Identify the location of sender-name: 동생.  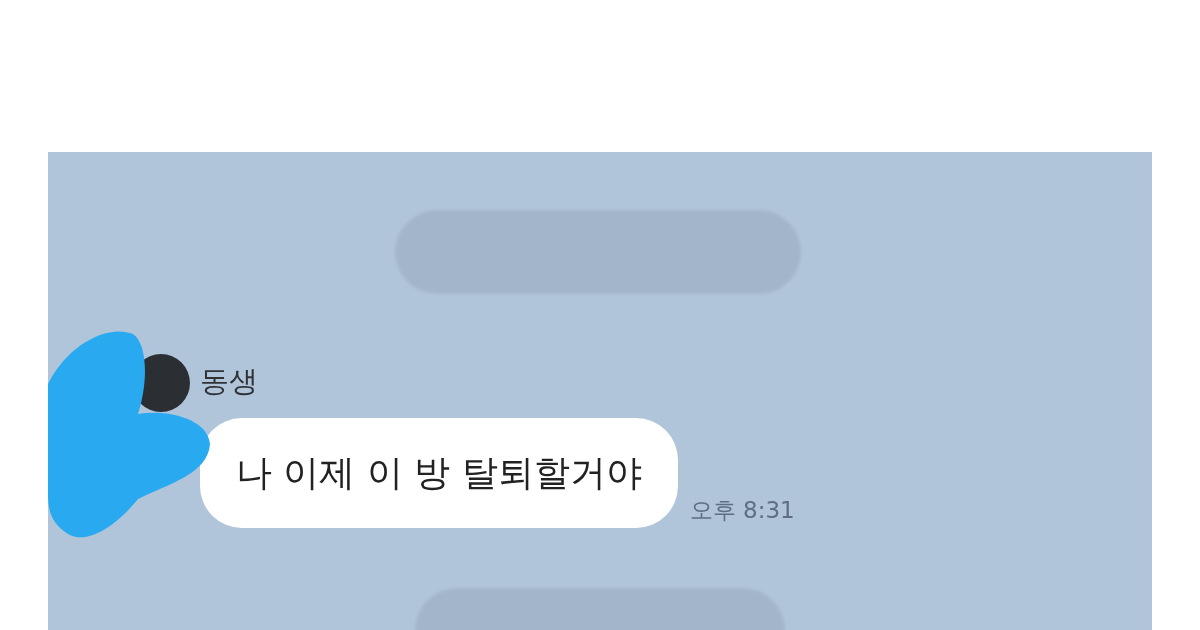
(229, 381).